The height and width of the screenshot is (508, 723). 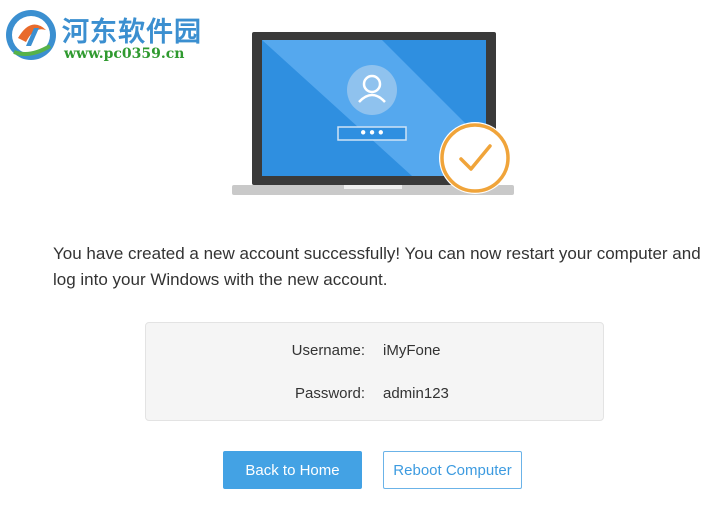 I want to click on reboot-computer-button: Reboot Computer, so click(x=452, y=470).